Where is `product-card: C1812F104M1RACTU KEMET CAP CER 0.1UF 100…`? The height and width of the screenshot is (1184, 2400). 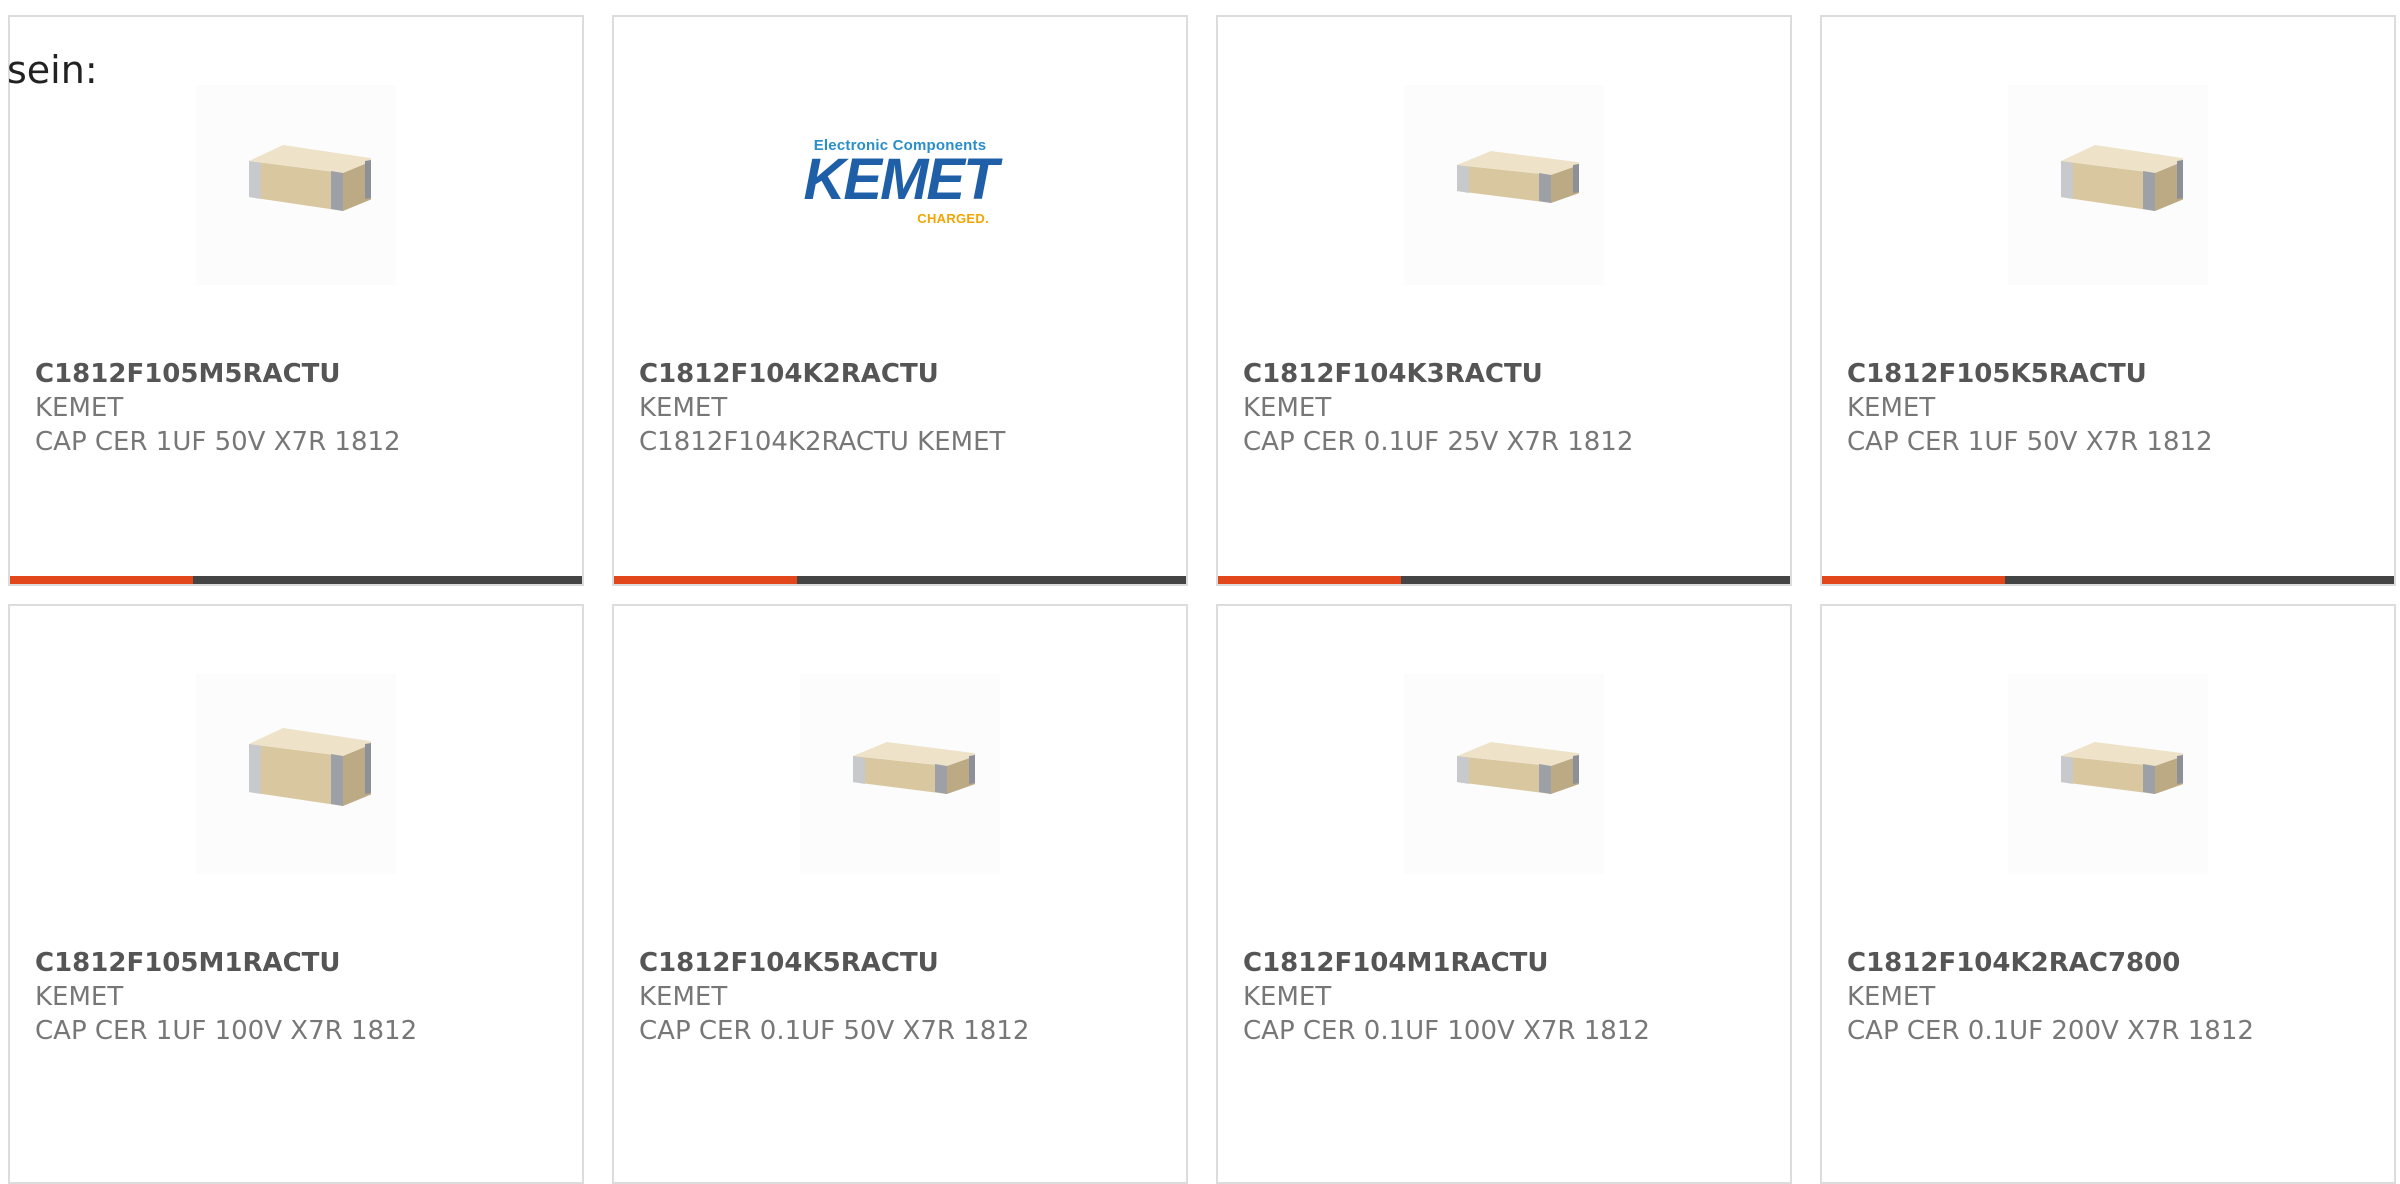
product-card: C1812F104M1RACTU KEMET CAP CER 0.1UF 100… is located at coordinates (1504, 894).